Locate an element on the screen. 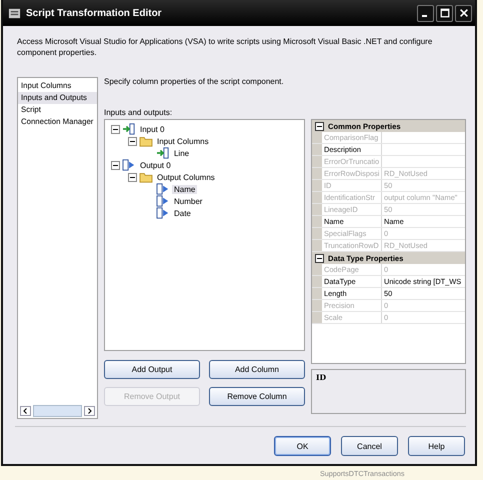  tree-node: Line is located at coordinates (182, 153).